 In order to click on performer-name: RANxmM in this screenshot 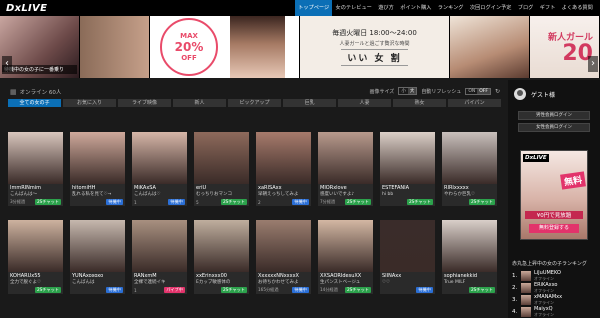, I will do `click(159, 275)`.